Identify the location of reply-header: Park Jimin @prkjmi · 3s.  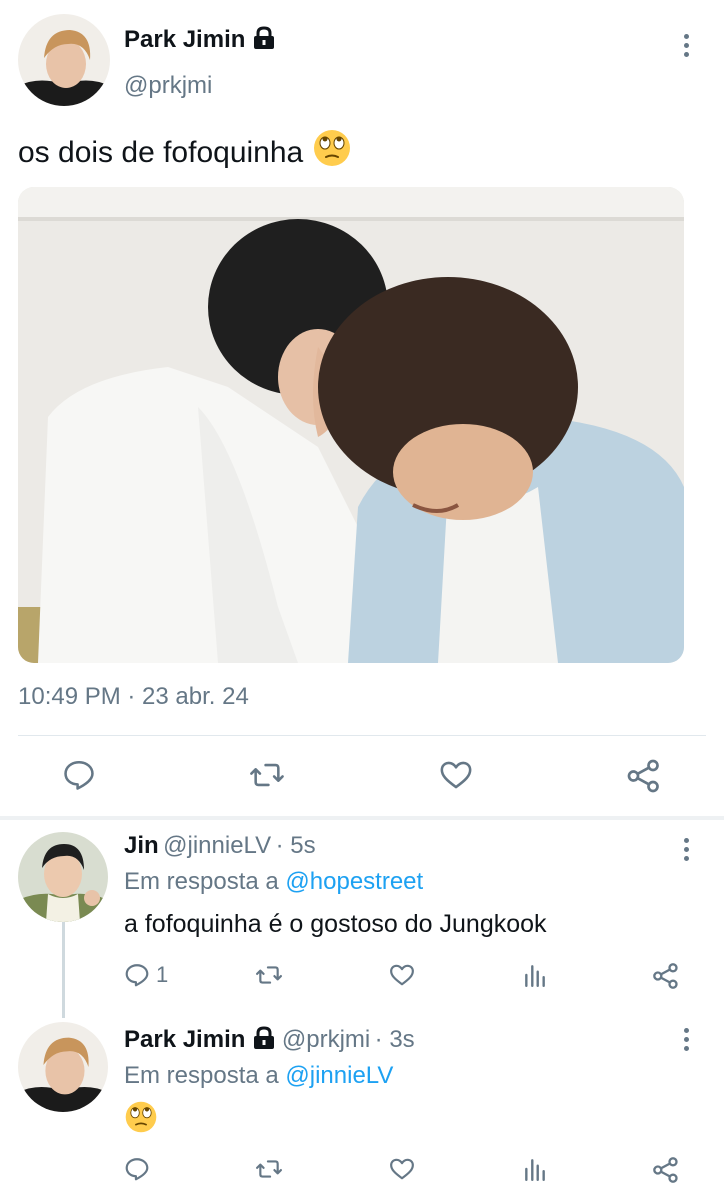
(269, 1040).